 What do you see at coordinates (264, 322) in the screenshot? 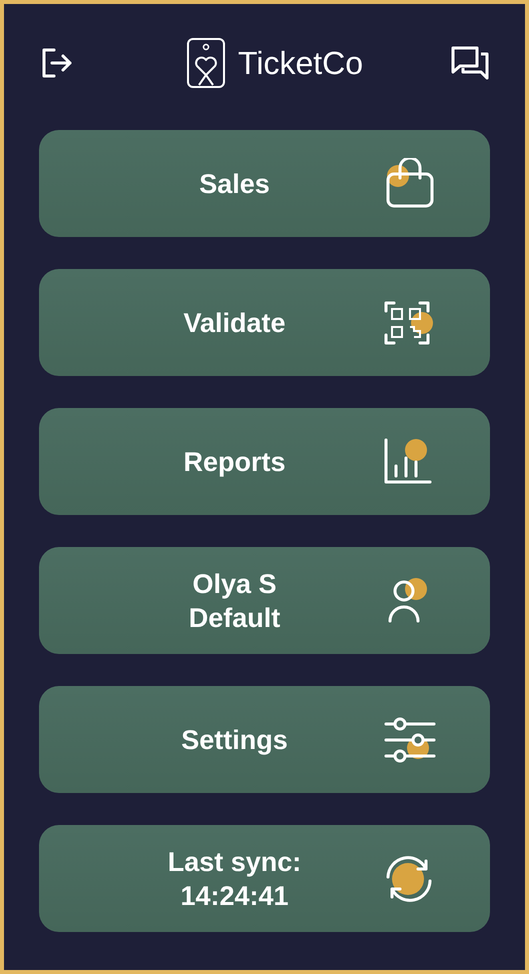
I see `menu-button: Validate` at bounding box center [264, 322].